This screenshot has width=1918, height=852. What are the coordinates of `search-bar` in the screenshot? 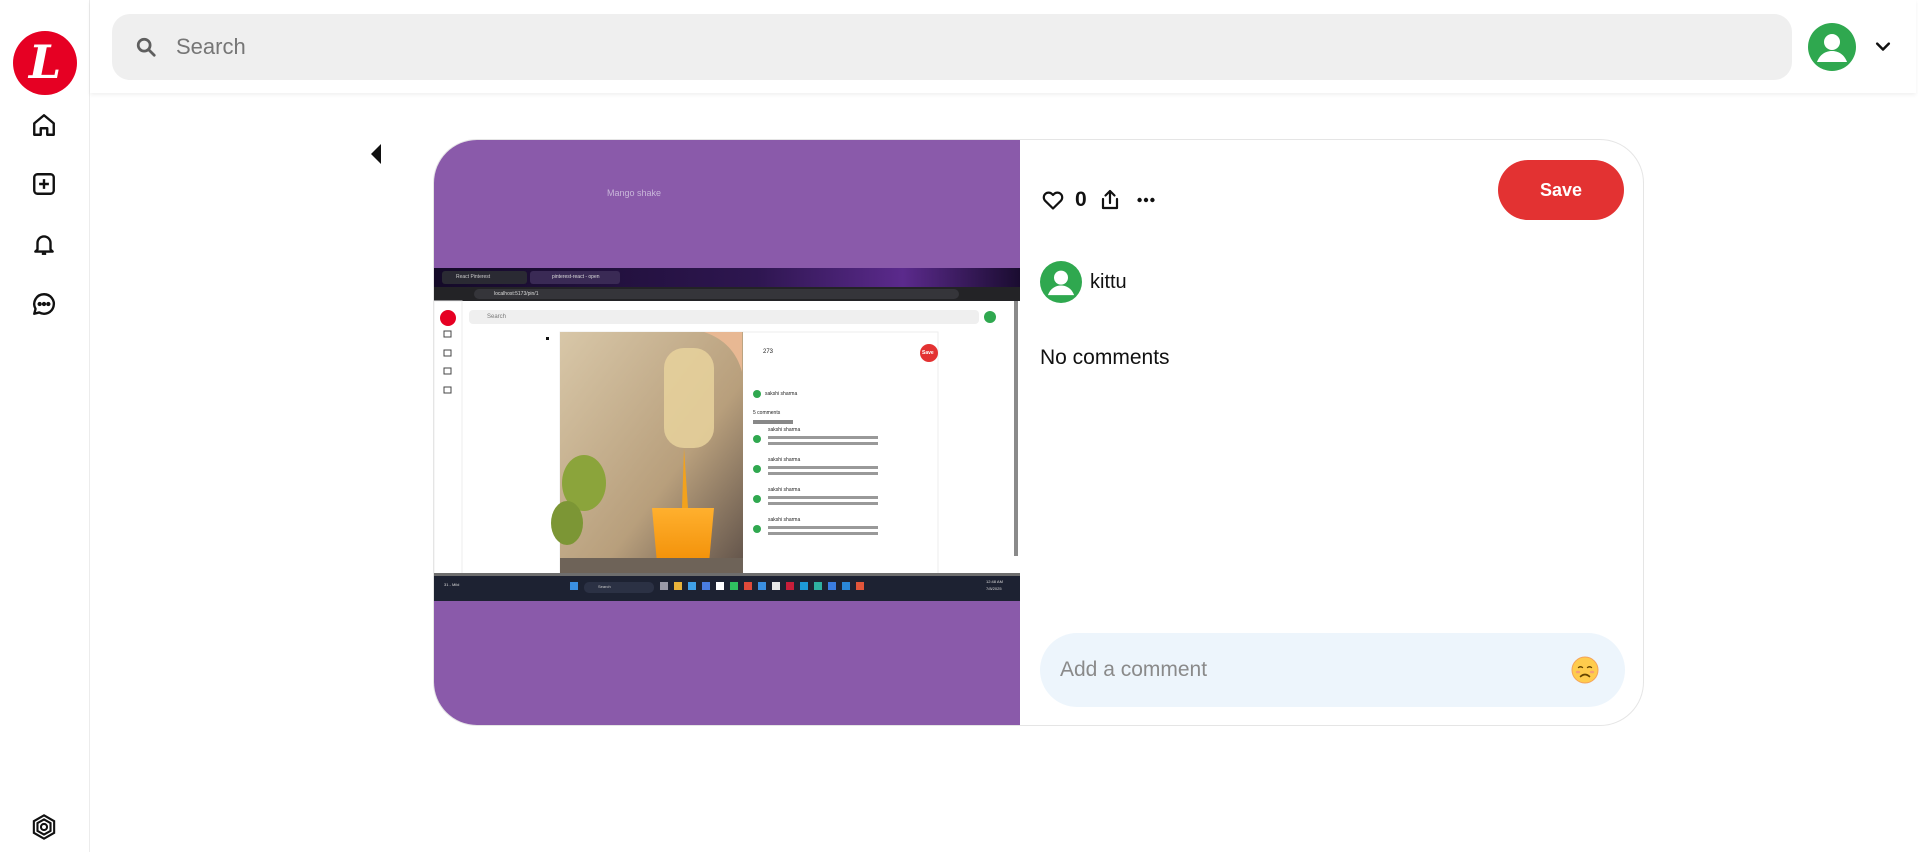 It's located at (952, 47).